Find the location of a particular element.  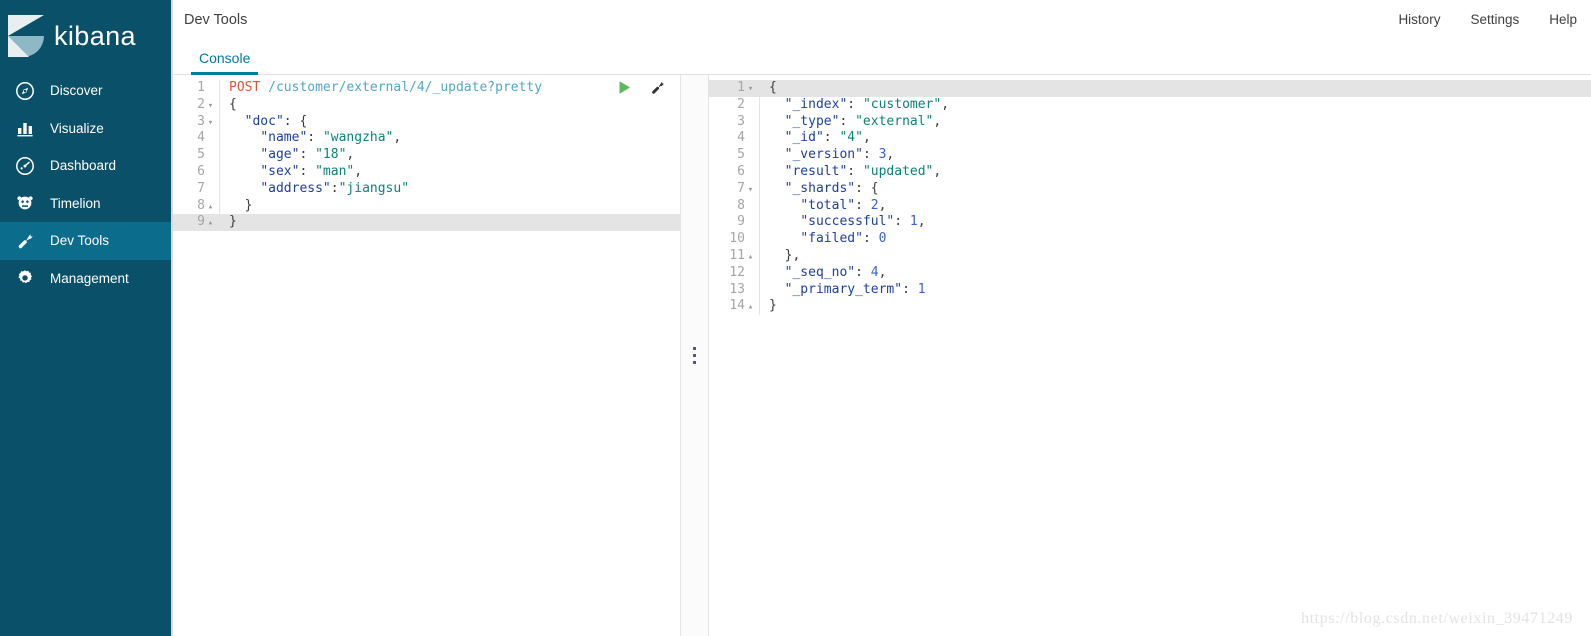

timelion-icon is located at coordinates (25, 203).